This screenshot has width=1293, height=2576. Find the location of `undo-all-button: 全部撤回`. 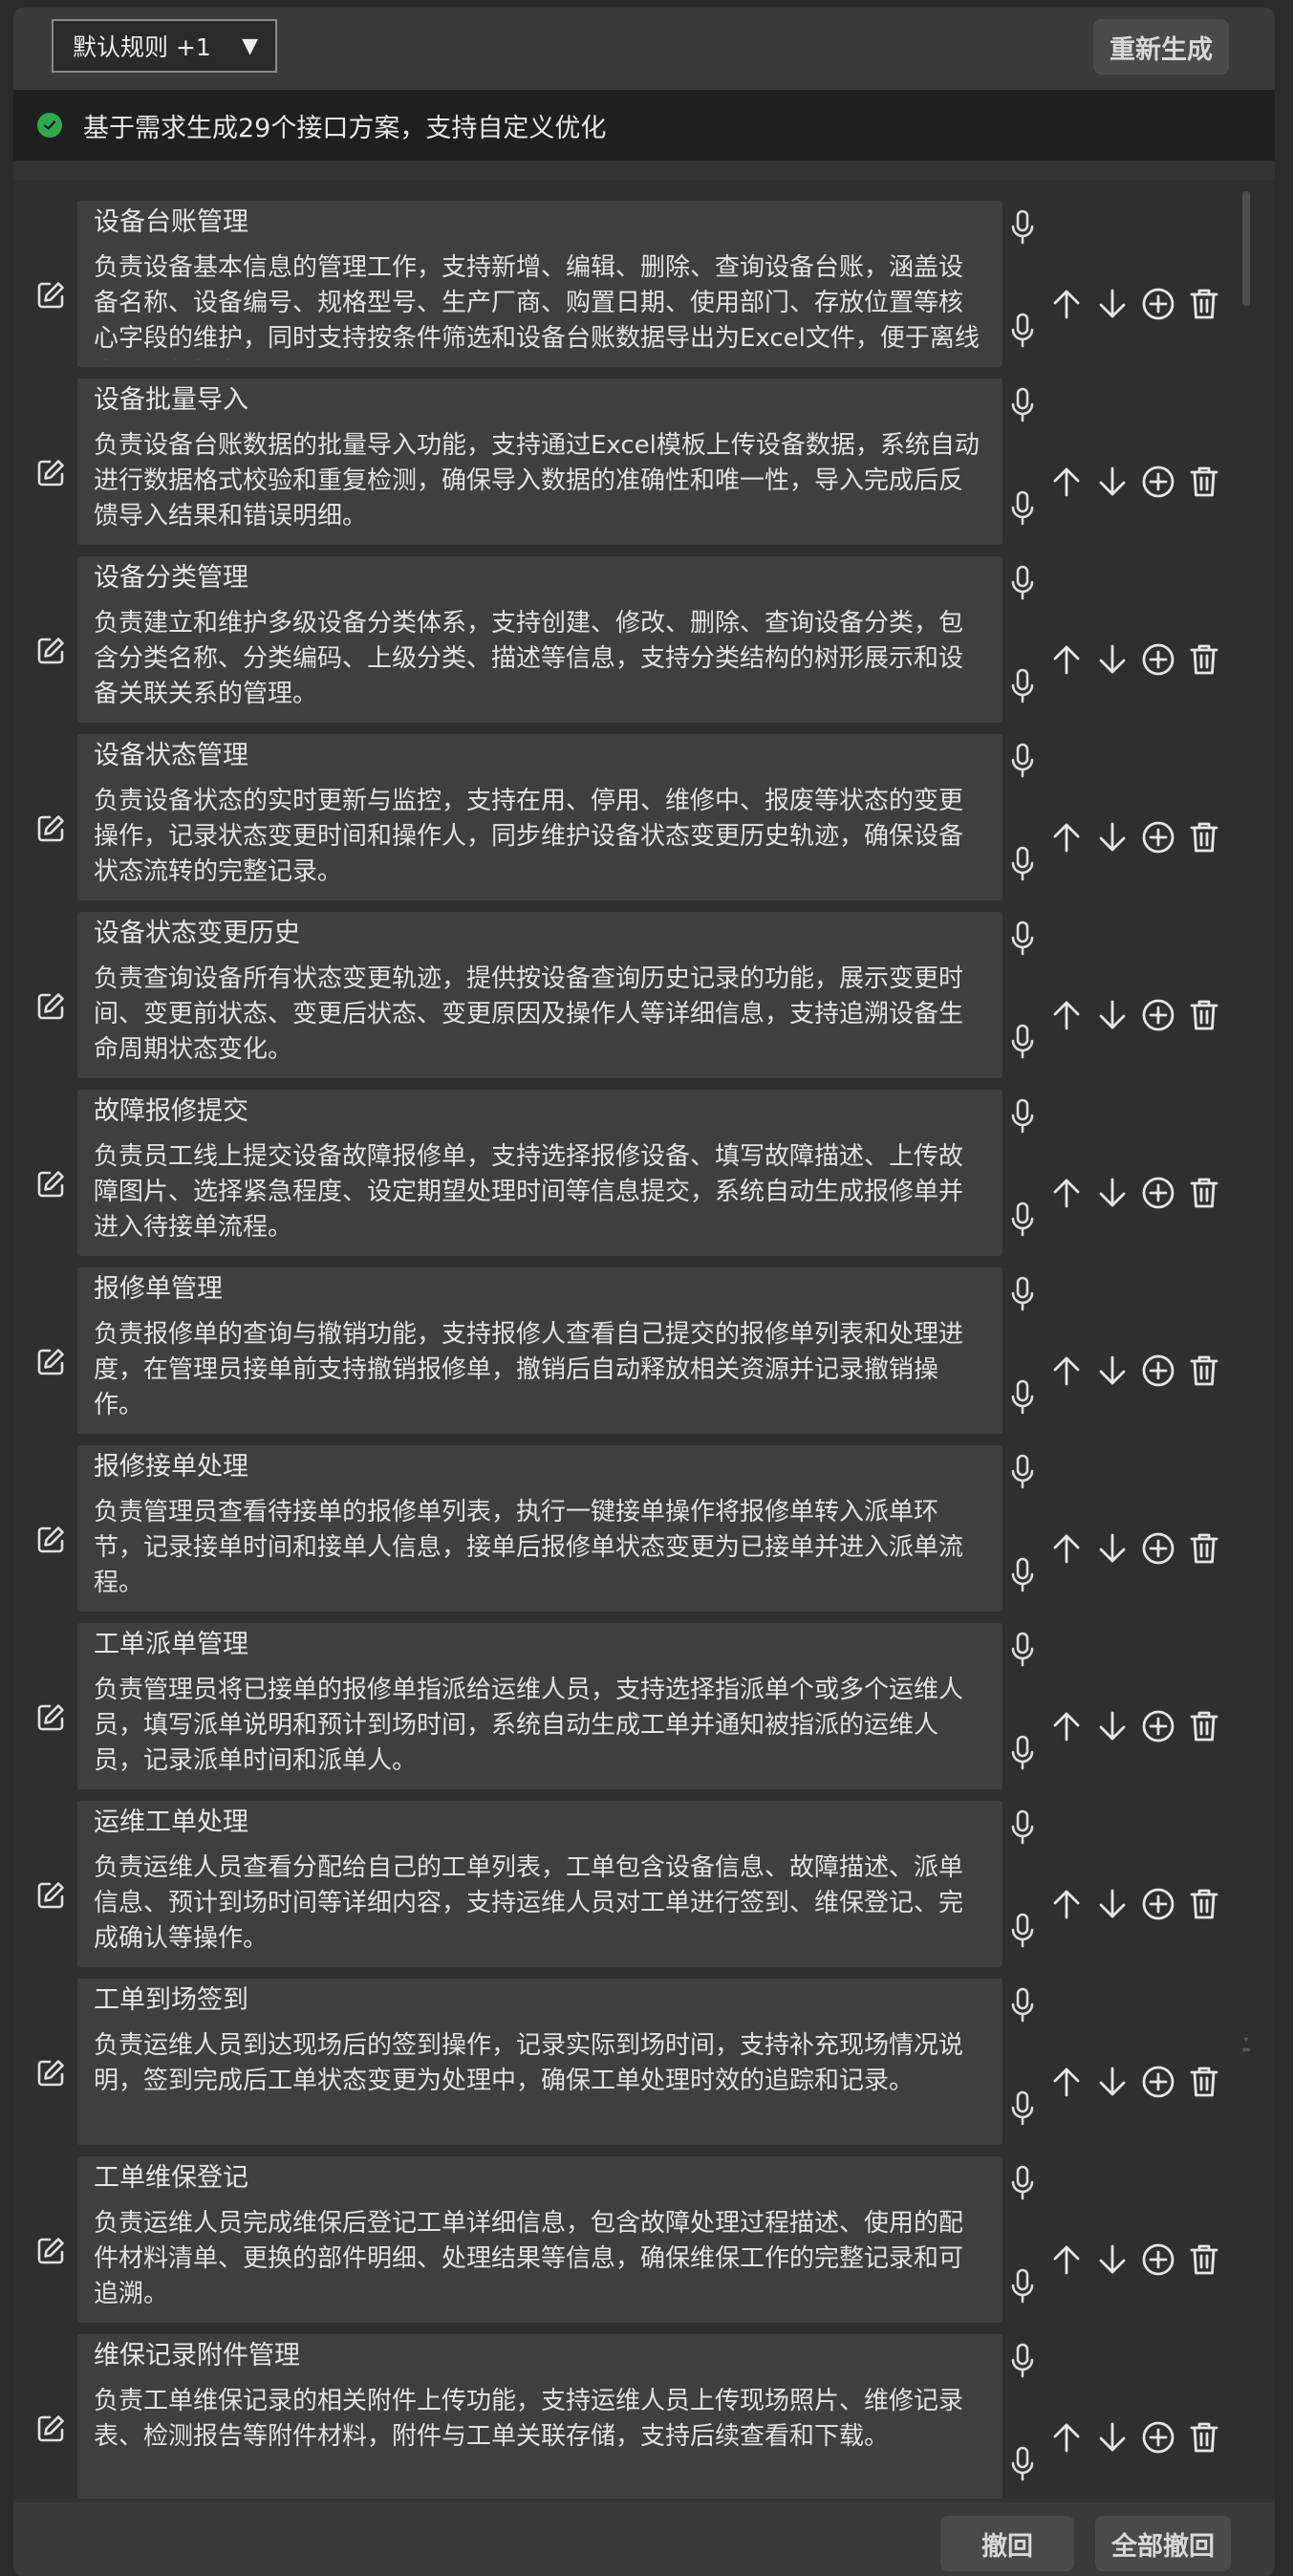

undo-all-button: 全部撤回 is located at coordinates (1163, 2543).